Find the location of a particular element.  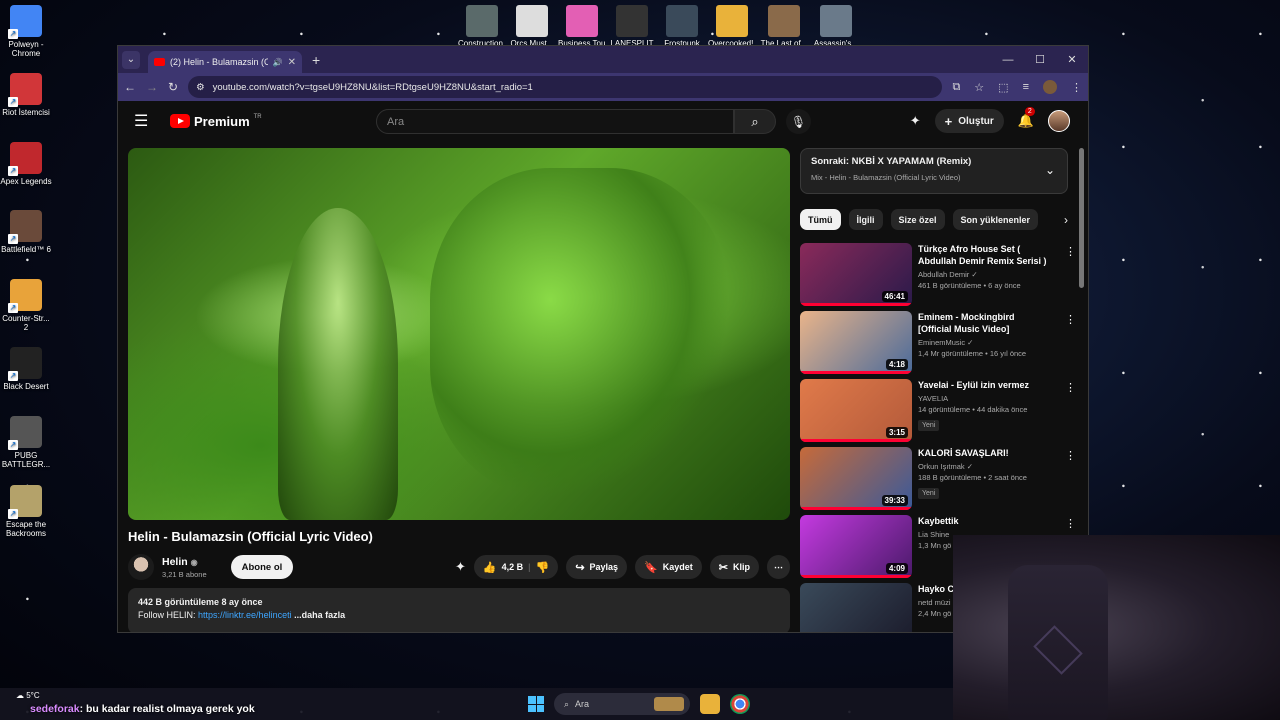

chip-recent: Son yüklenenler is located at coordinates (995, 219).